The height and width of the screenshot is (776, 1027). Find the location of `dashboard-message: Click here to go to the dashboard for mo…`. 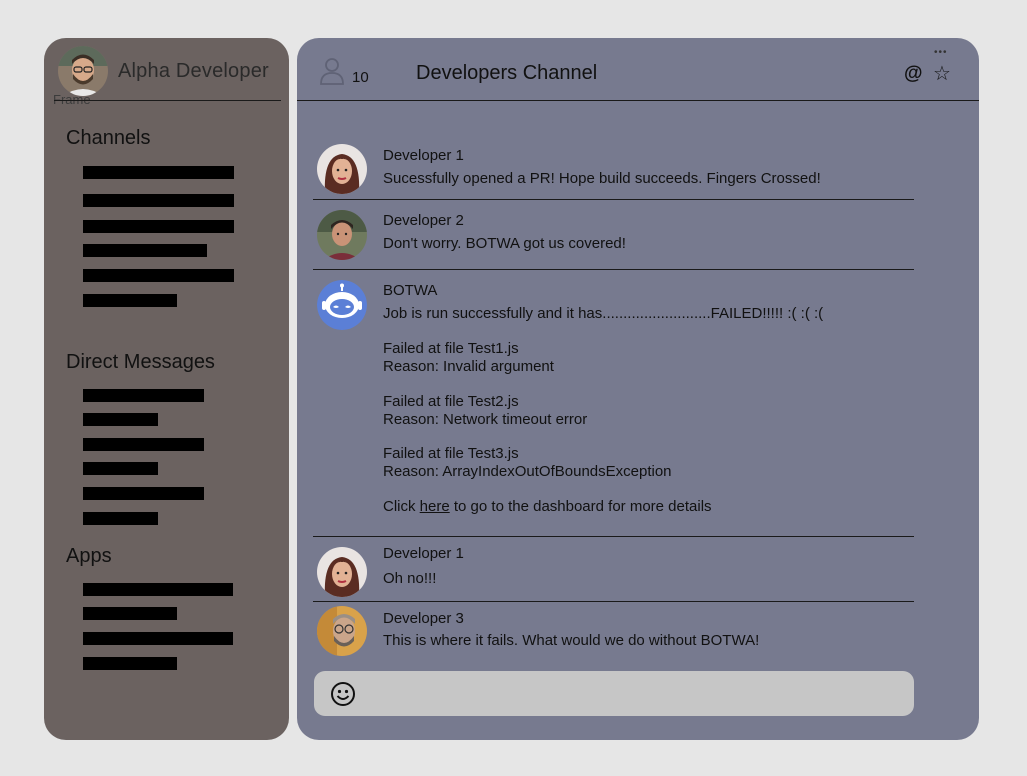

dashboard-message: Click here to go to the dashboard for mo… is located at coordinates (547, 506).